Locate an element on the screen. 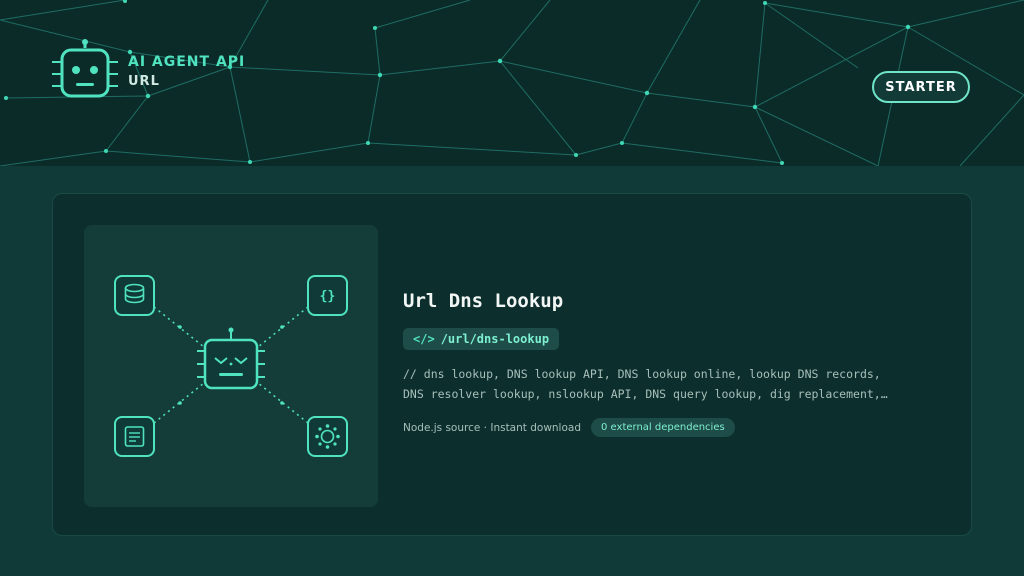 The width and height of the screenshot is (1024, 576). robot-icon is located at coordinates (85, 68).